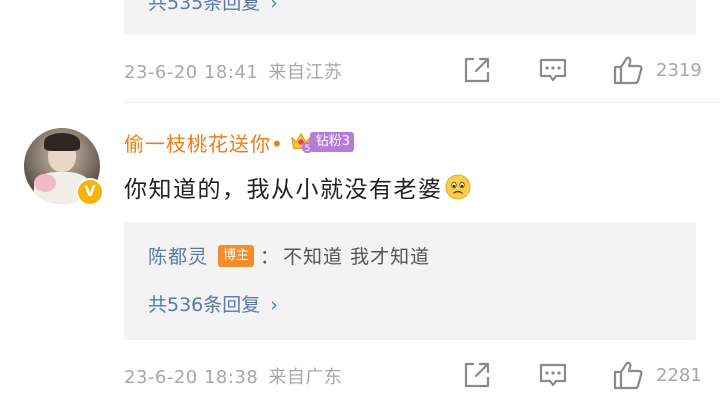 This screenshot has height=405, width=720. What do you see at coordinates (302, 143) in the screenshot?
I see `crown-icon: 5` at bounding box center [302, 143].